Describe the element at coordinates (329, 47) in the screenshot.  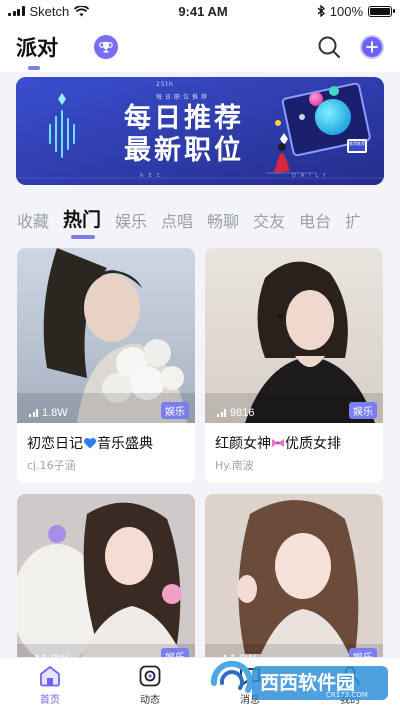
I see `search-icon` at that location.